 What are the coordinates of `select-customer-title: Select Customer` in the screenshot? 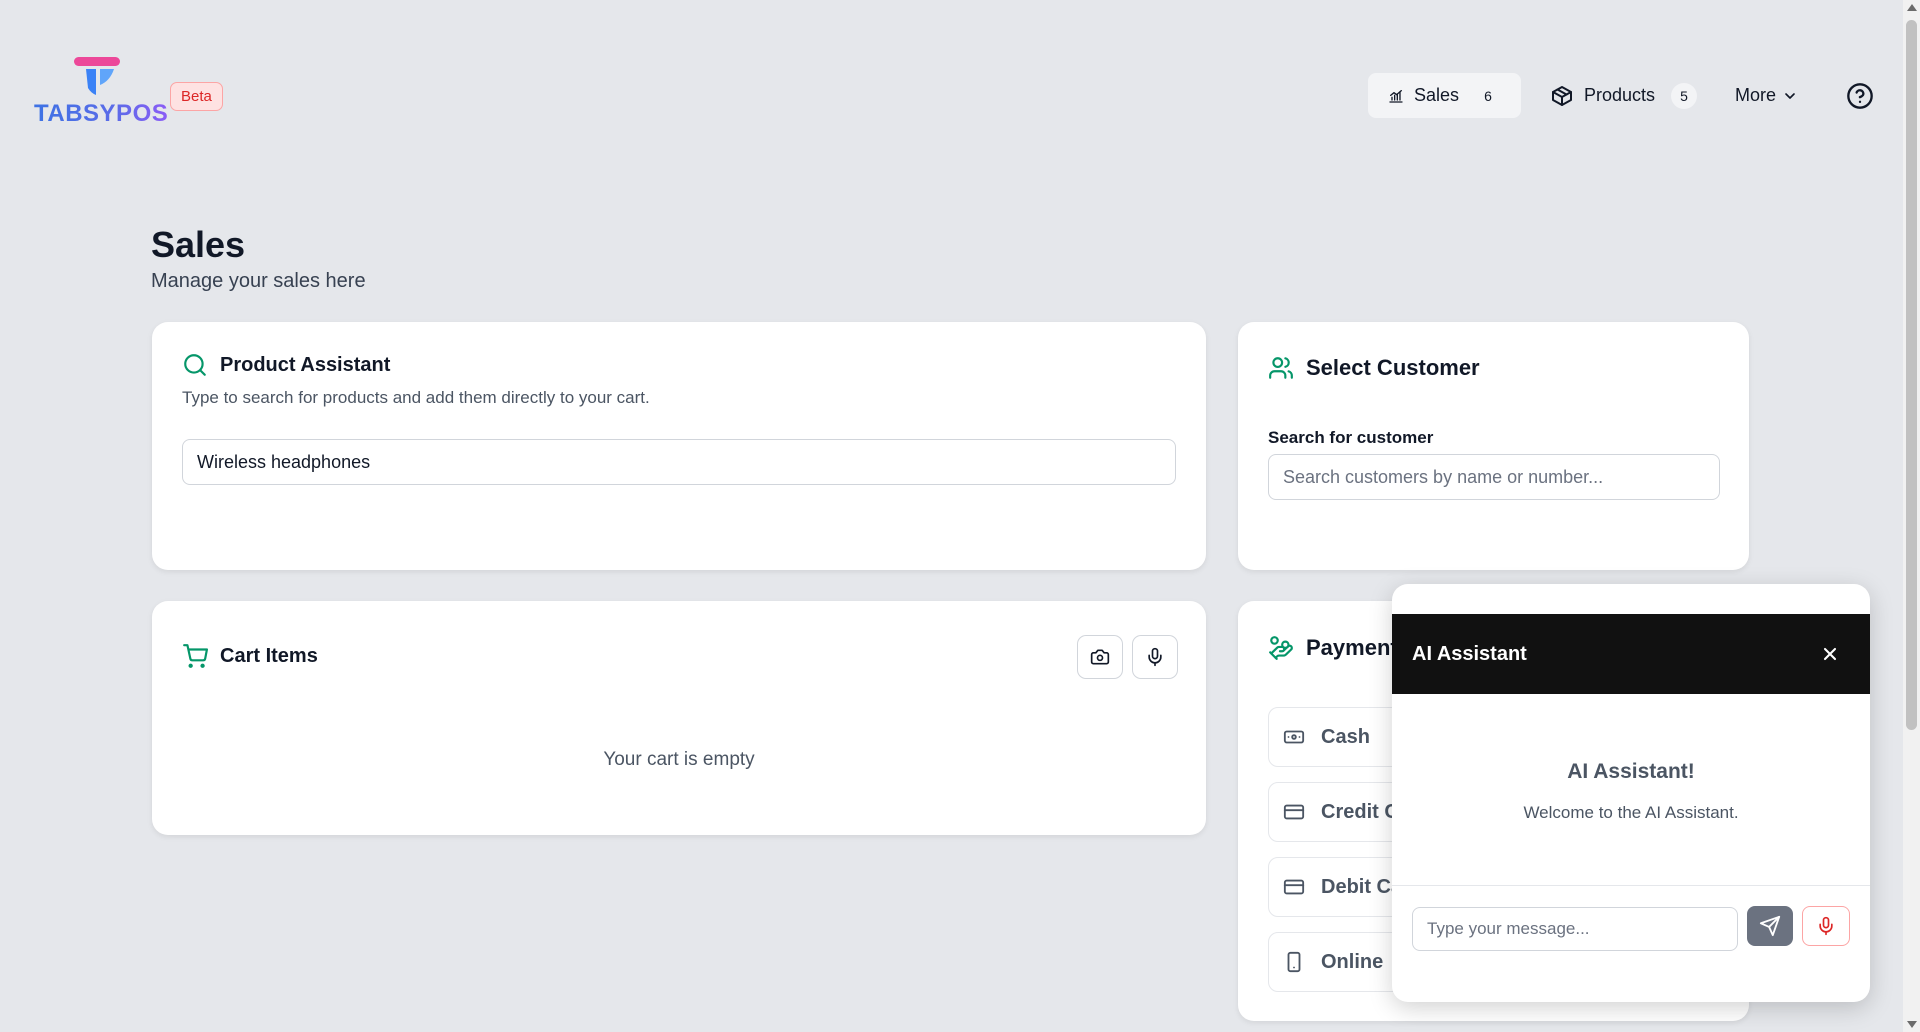 It's located at (1393, 367).